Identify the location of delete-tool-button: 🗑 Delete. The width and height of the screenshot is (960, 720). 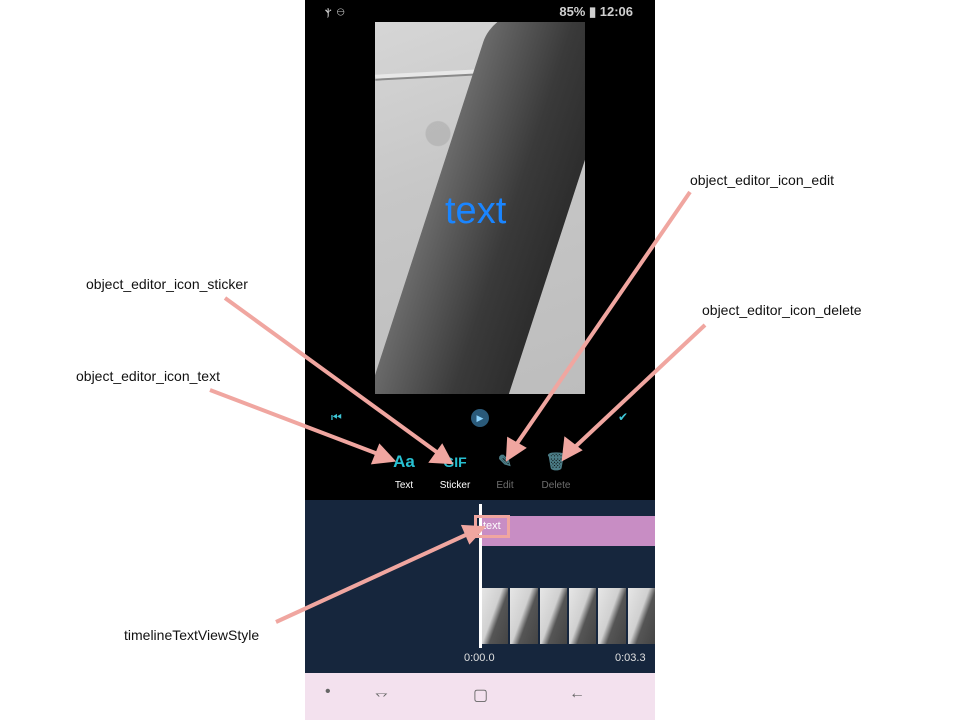
(556, 469).